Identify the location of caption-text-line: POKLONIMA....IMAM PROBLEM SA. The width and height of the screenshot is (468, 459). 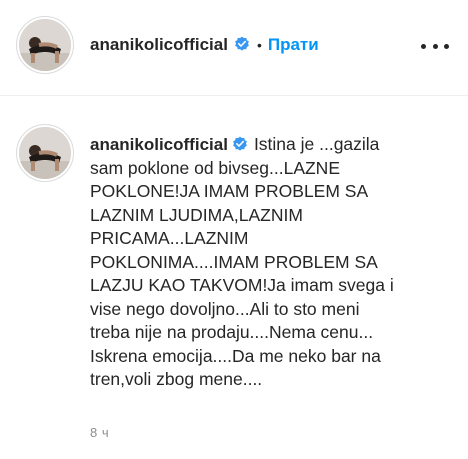
(234, 261).